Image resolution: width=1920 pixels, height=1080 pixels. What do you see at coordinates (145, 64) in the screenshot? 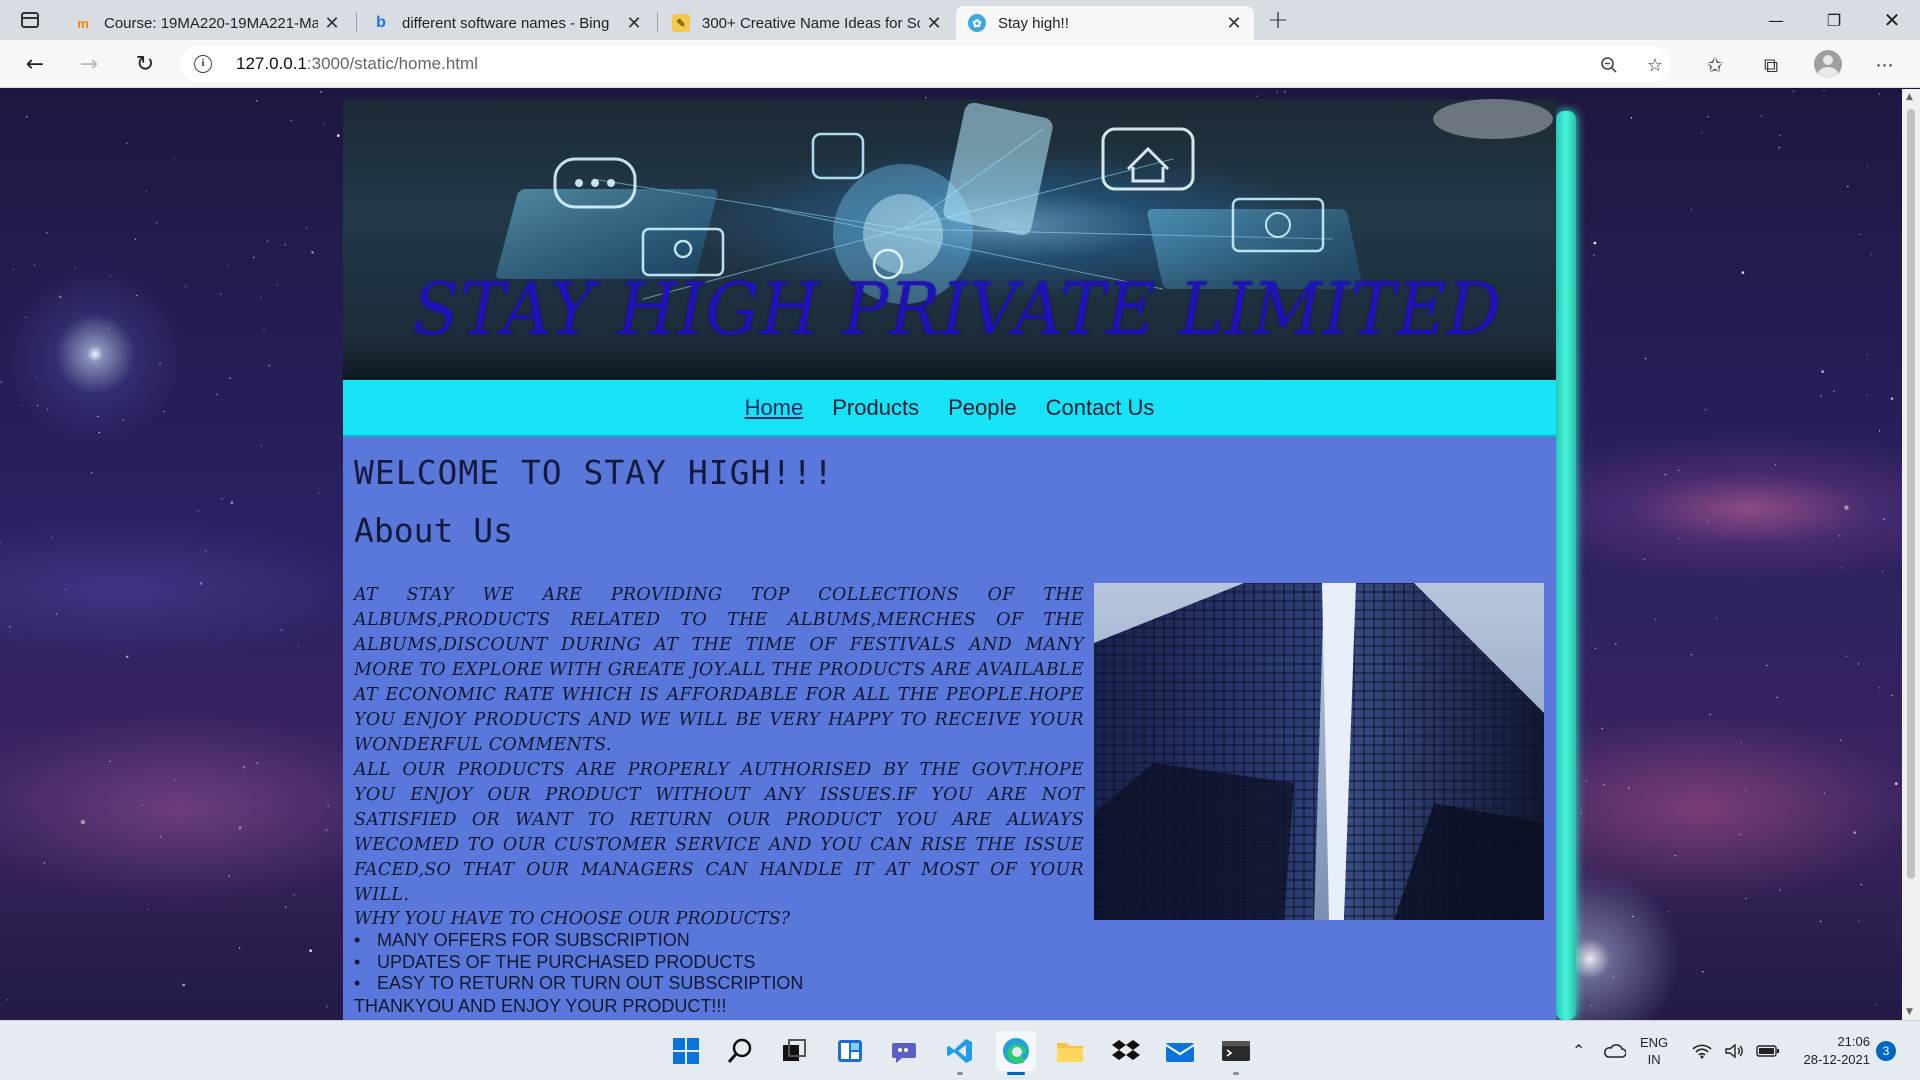
I see `refresh-icon: ↻` at bounding box center [145, 64].